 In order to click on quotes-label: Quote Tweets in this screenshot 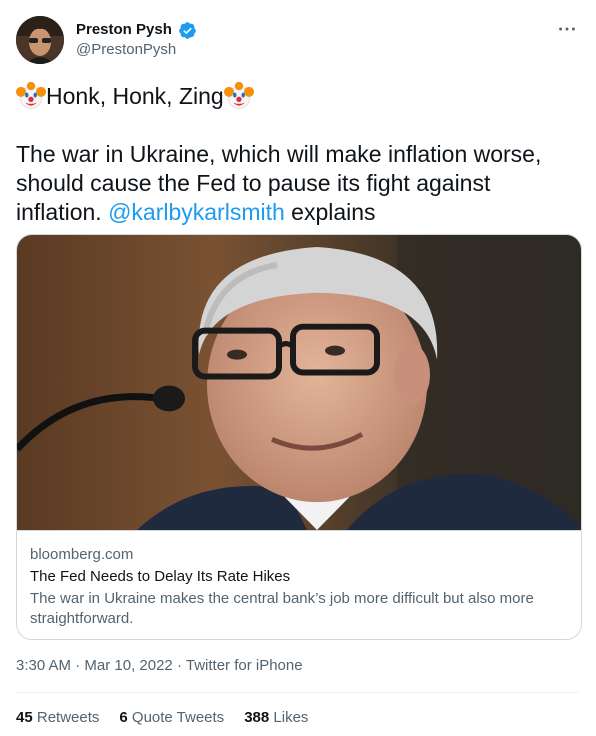, I will do `click(178, 717)`.